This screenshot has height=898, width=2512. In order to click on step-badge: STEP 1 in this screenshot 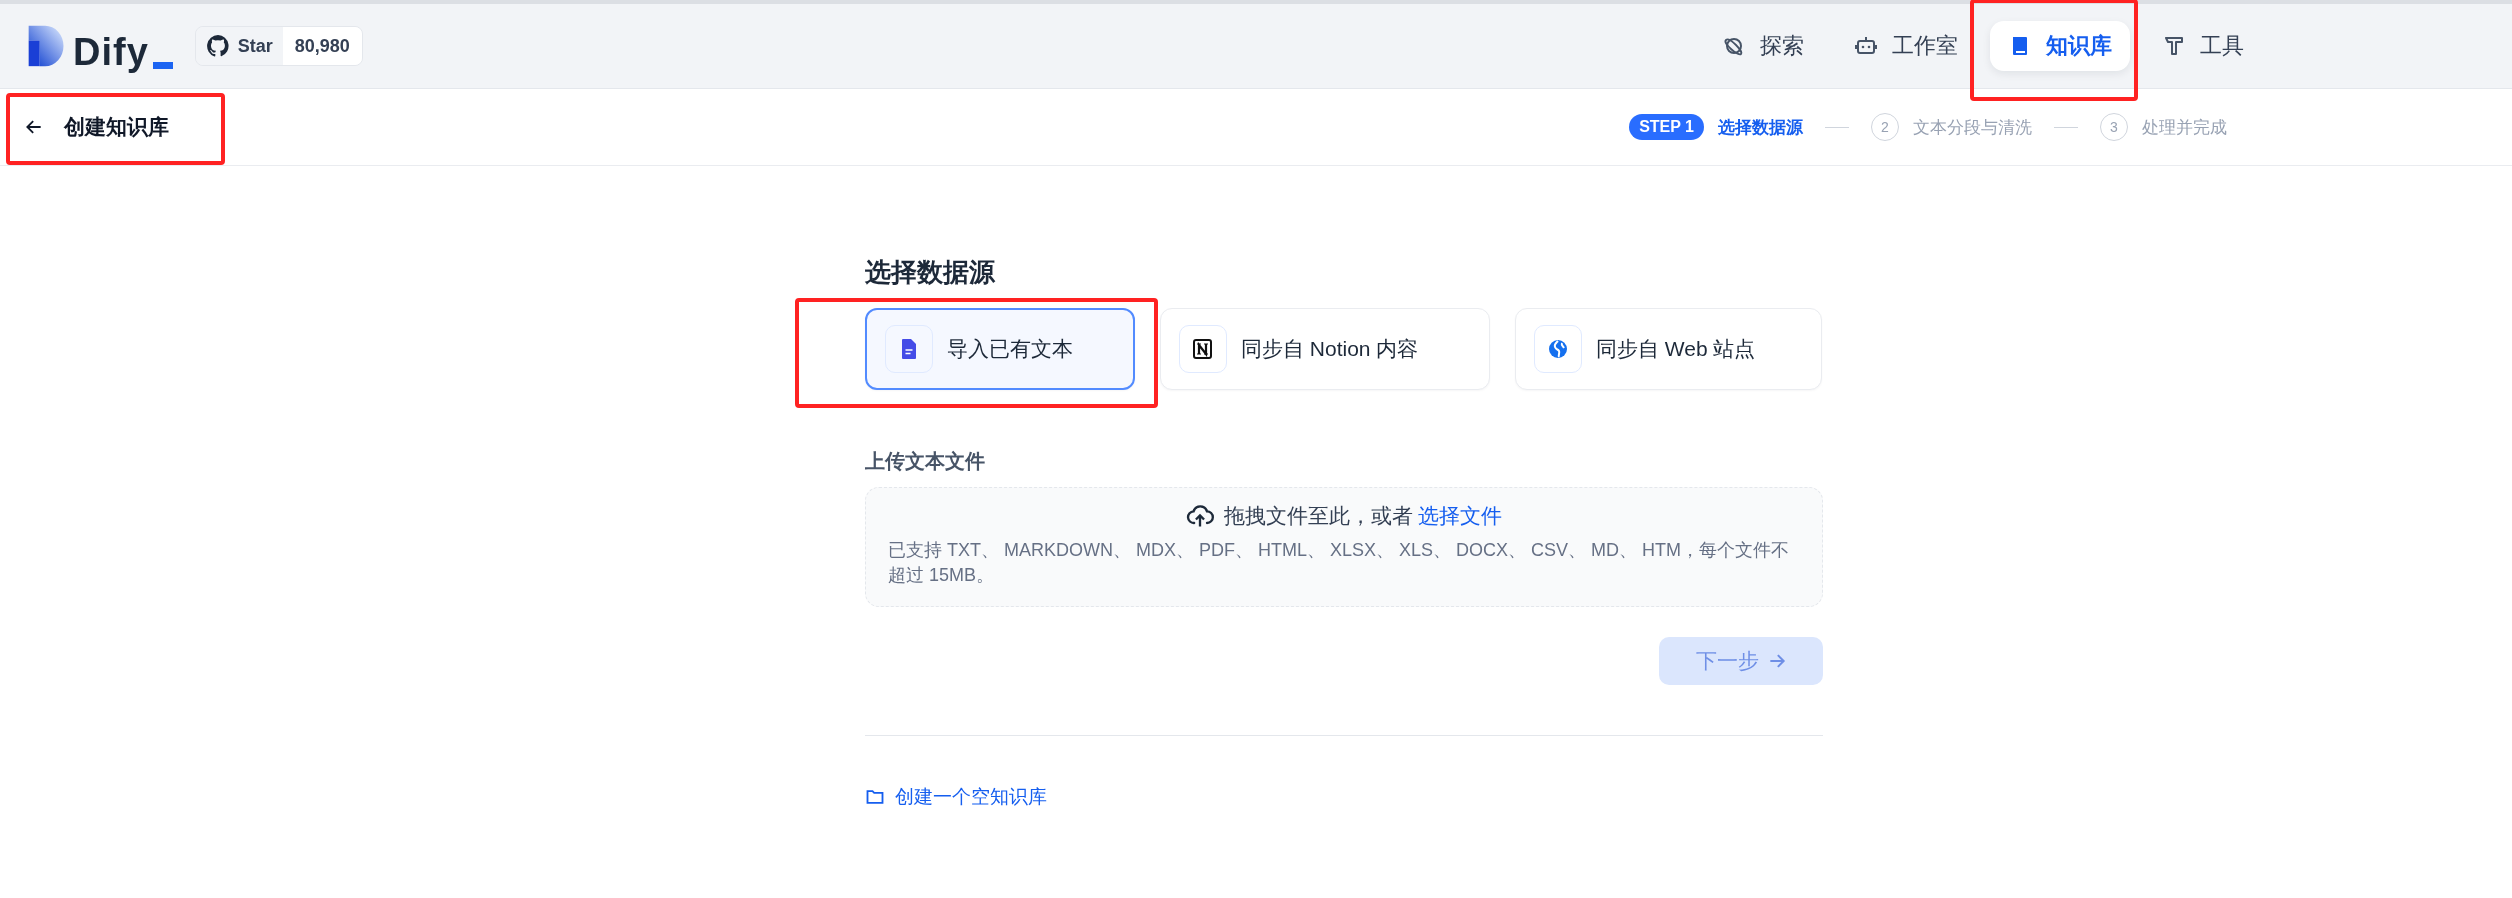, I will do `click(1666, 127)`.